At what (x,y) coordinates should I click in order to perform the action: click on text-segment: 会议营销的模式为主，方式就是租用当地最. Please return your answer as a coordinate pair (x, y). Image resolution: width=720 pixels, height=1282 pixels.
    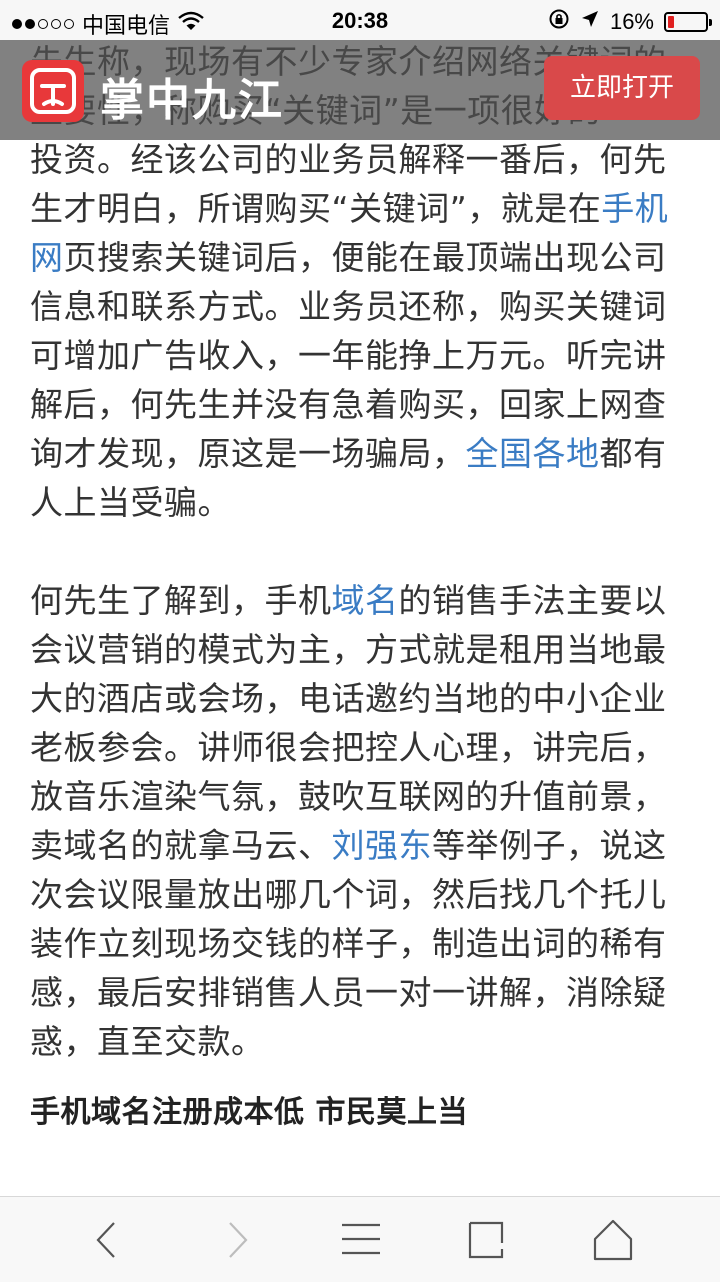
    Looking at the image, I should click on (348, 649).